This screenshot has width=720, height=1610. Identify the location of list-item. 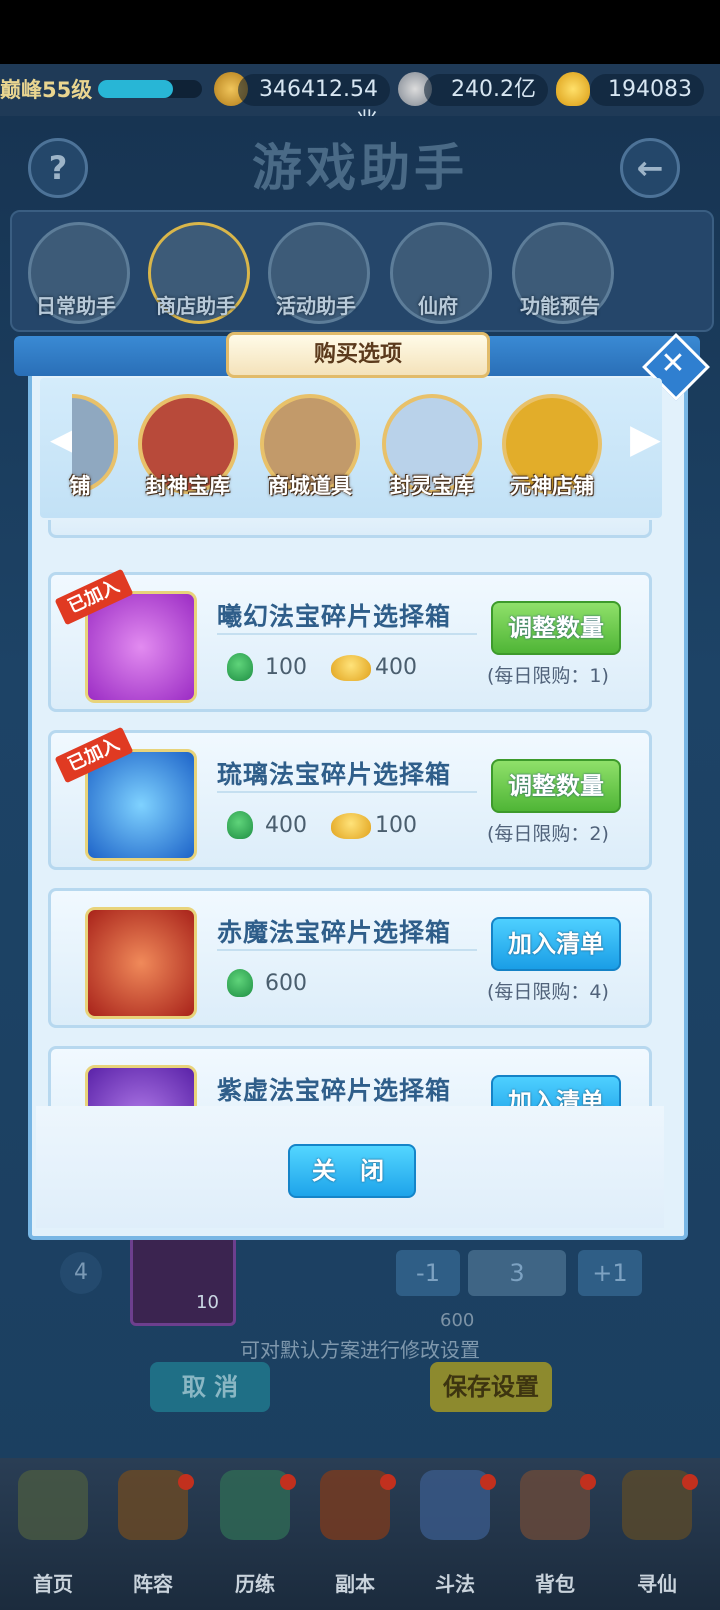
(350, 529).